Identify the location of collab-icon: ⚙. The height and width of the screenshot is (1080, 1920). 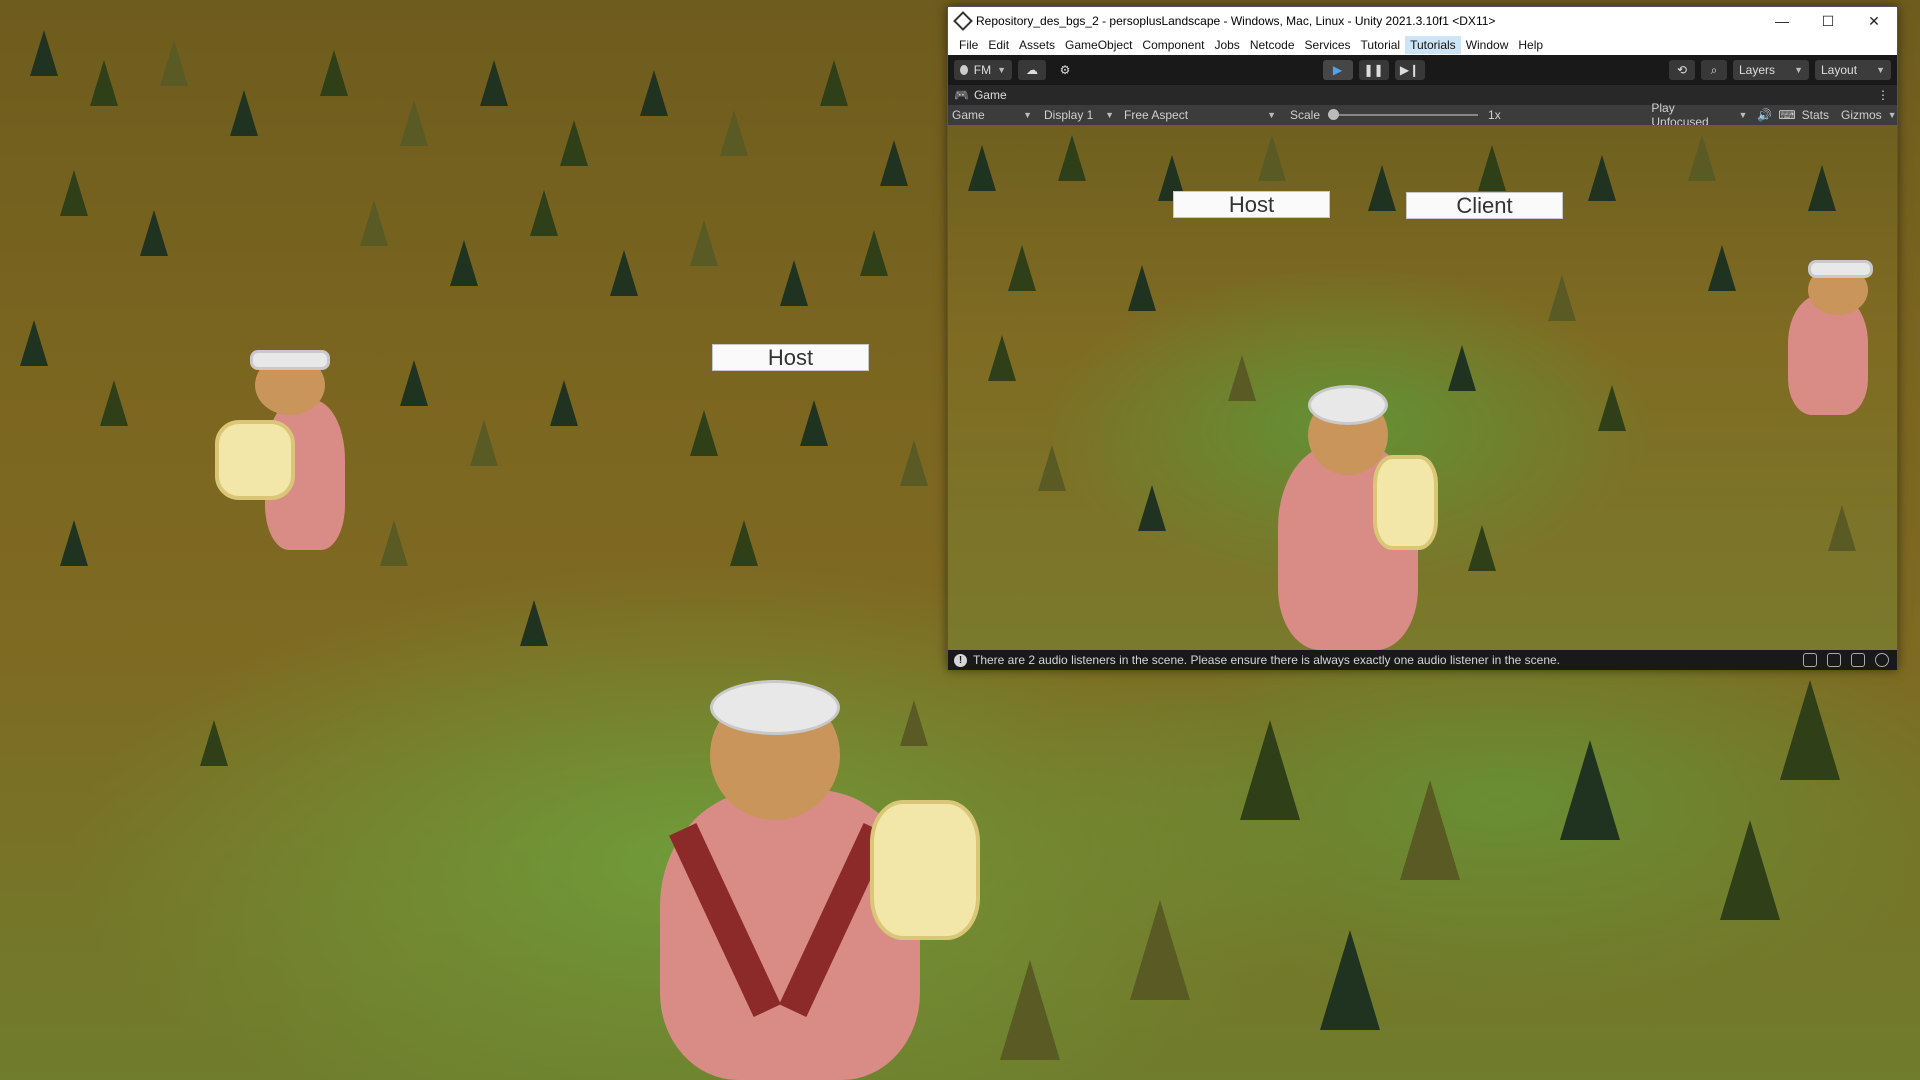
(1065, 70).